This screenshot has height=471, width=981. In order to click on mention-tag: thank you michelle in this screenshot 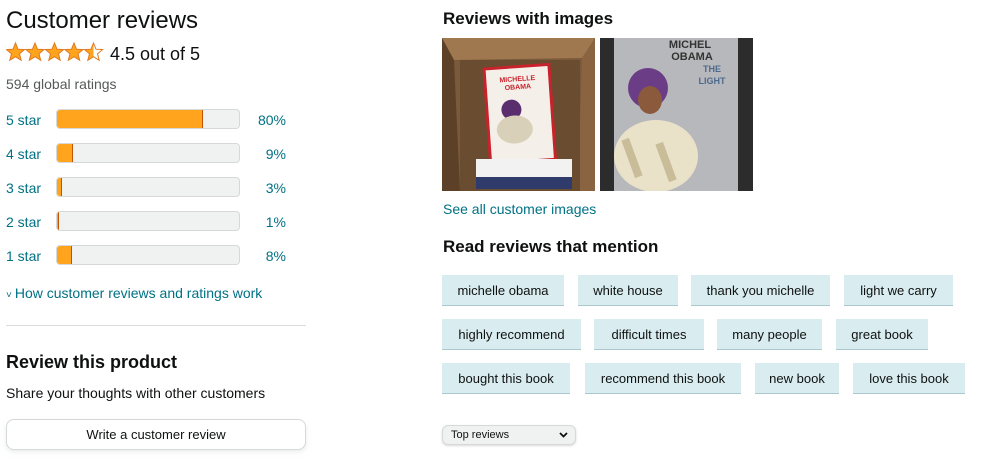, I will do `click(760, 290)`.